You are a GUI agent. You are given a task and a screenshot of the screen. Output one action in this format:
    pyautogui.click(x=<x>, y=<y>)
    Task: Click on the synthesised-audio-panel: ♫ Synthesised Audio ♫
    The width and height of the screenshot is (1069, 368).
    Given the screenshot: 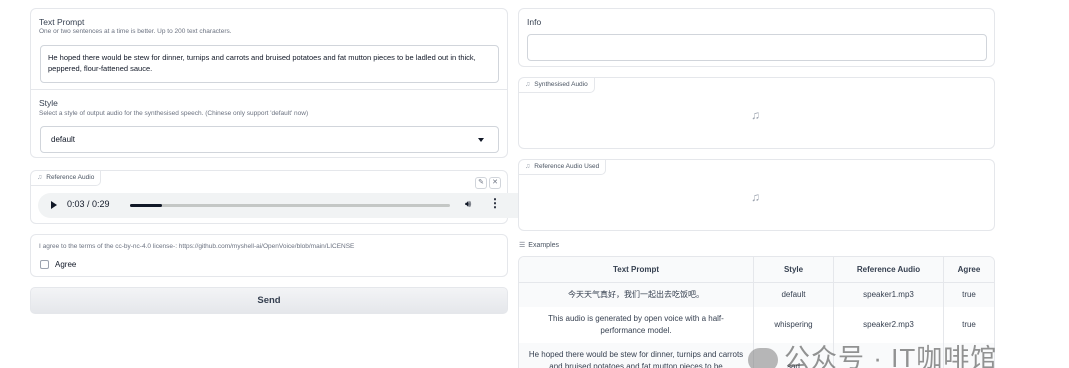 What is the action you would take?
    pyautogui.click(x=756, y=113)
    